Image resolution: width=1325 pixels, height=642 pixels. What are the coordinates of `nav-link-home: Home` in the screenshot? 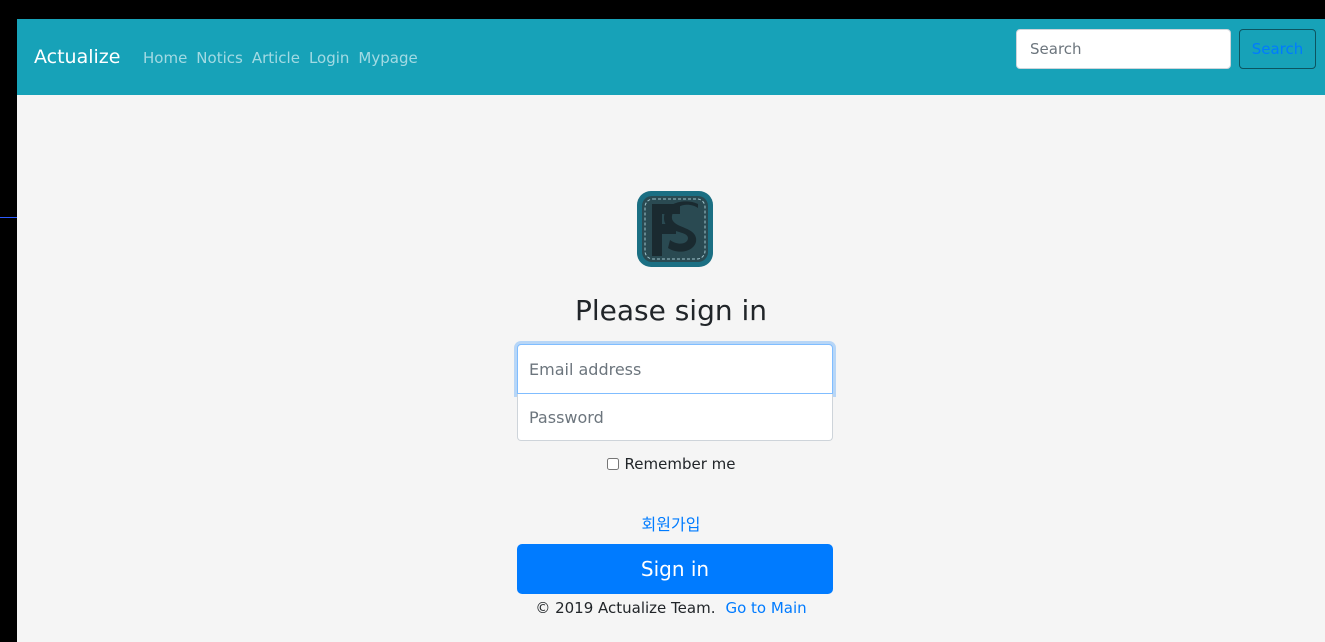 It's located at (165, 58).